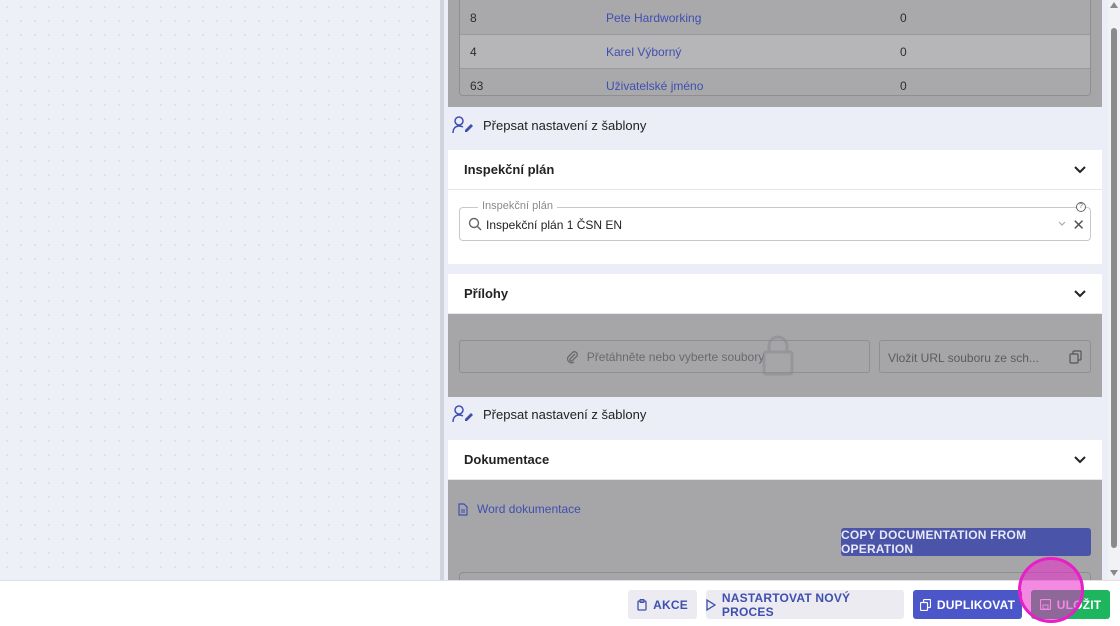  Describe the element at coordinates (966, 542) in the screenshot. I see `copy-documentation-button: COPY DOCUMENTATION FROM OPERATION` at that location.